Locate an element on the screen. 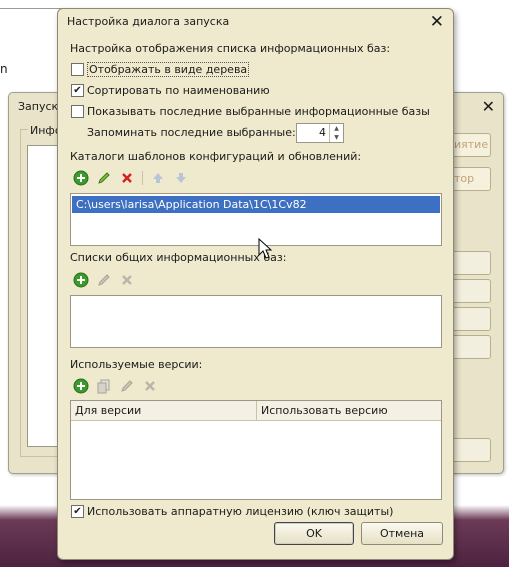 The image size is (509, 567). sort-checkbox: ✔ is located at coordinates (77, 90).